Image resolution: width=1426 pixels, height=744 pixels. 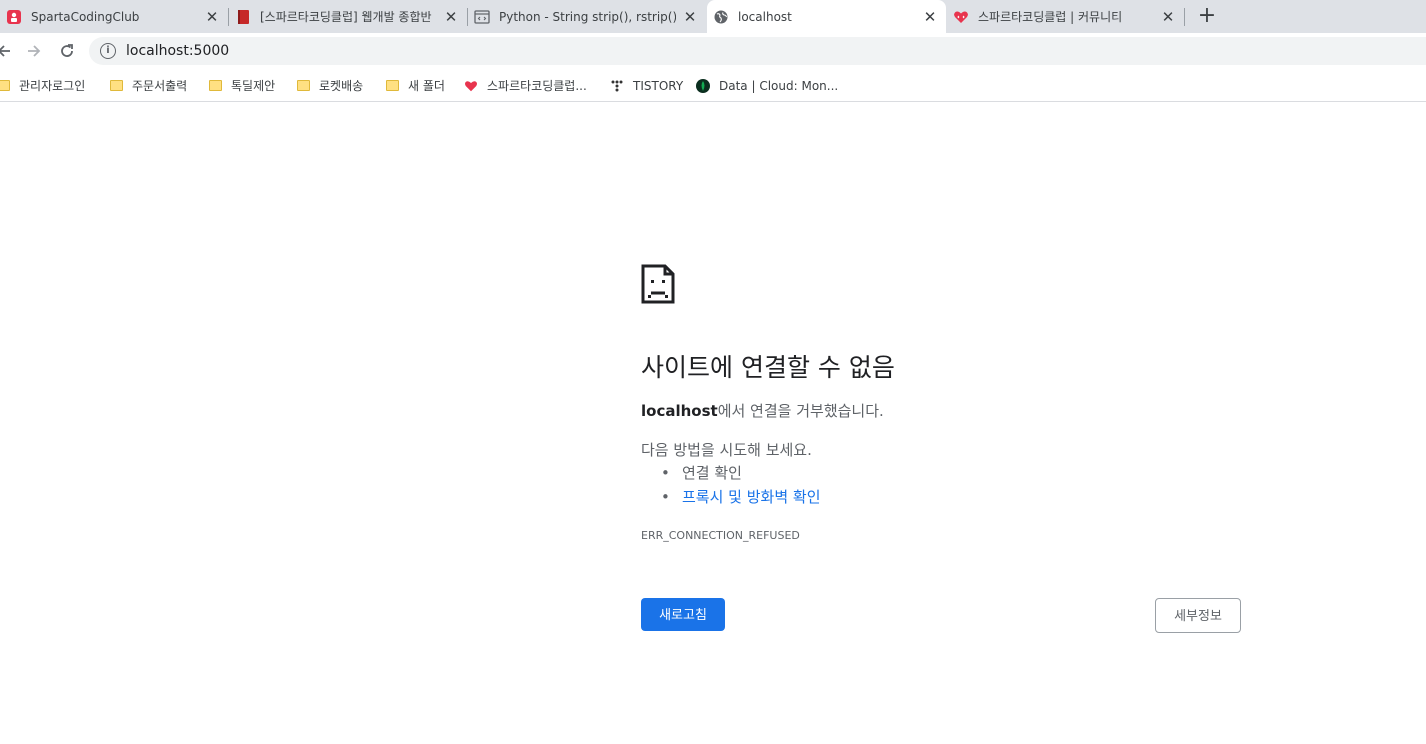 I want to click on tab-localhost: localhost ✕, so click(x=826, y=16).